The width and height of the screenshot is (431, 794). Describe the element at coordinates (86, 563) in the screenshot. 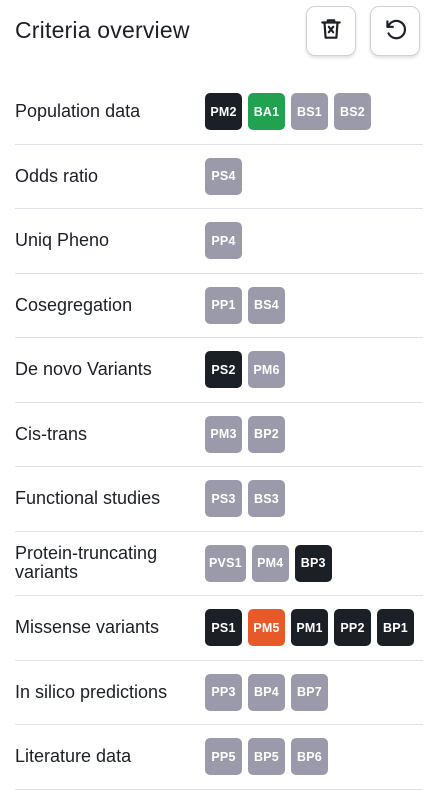

I see `criteria-label: Protein-truncating variants` at that location.